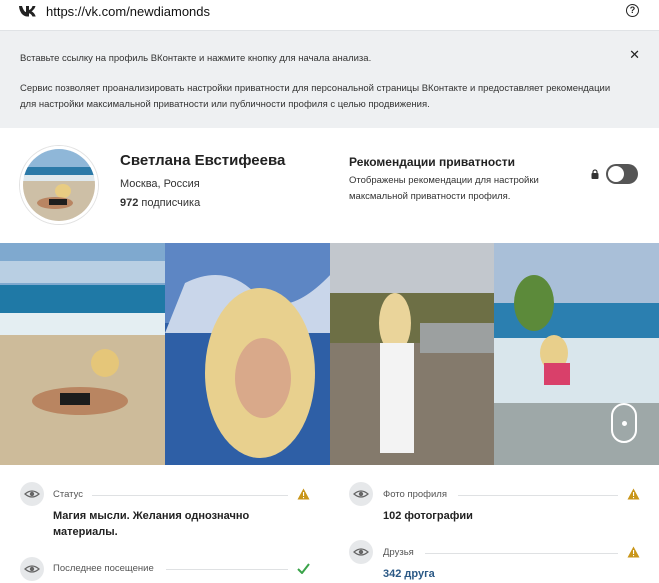 The image size is (659, 583). I want to click on avatar-image, so click(59, 185).